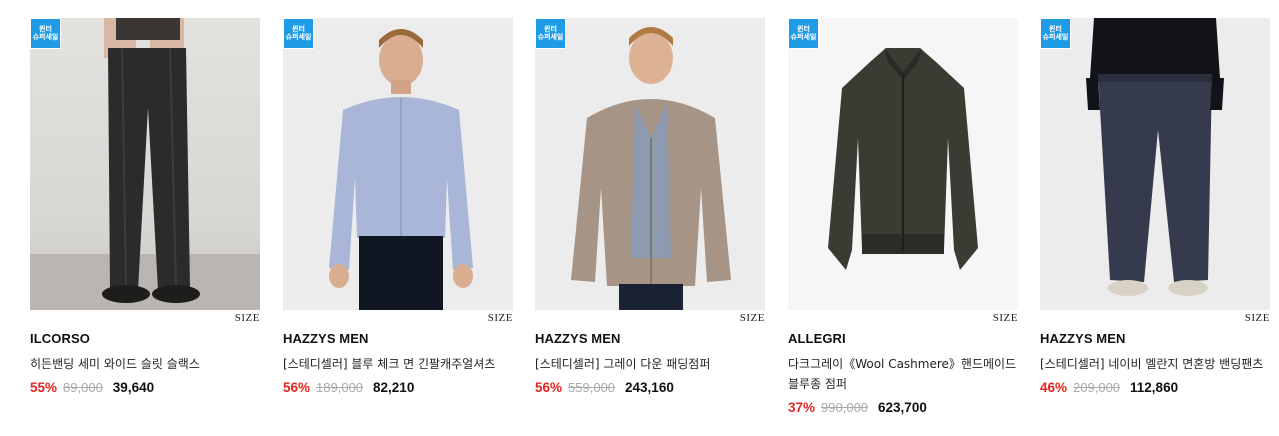 The image size is (1279, 436). What do you see at coordinates (44, 387) in the screenshot?
I see `discount-rate: 55%` at bounding box center [44, 387].